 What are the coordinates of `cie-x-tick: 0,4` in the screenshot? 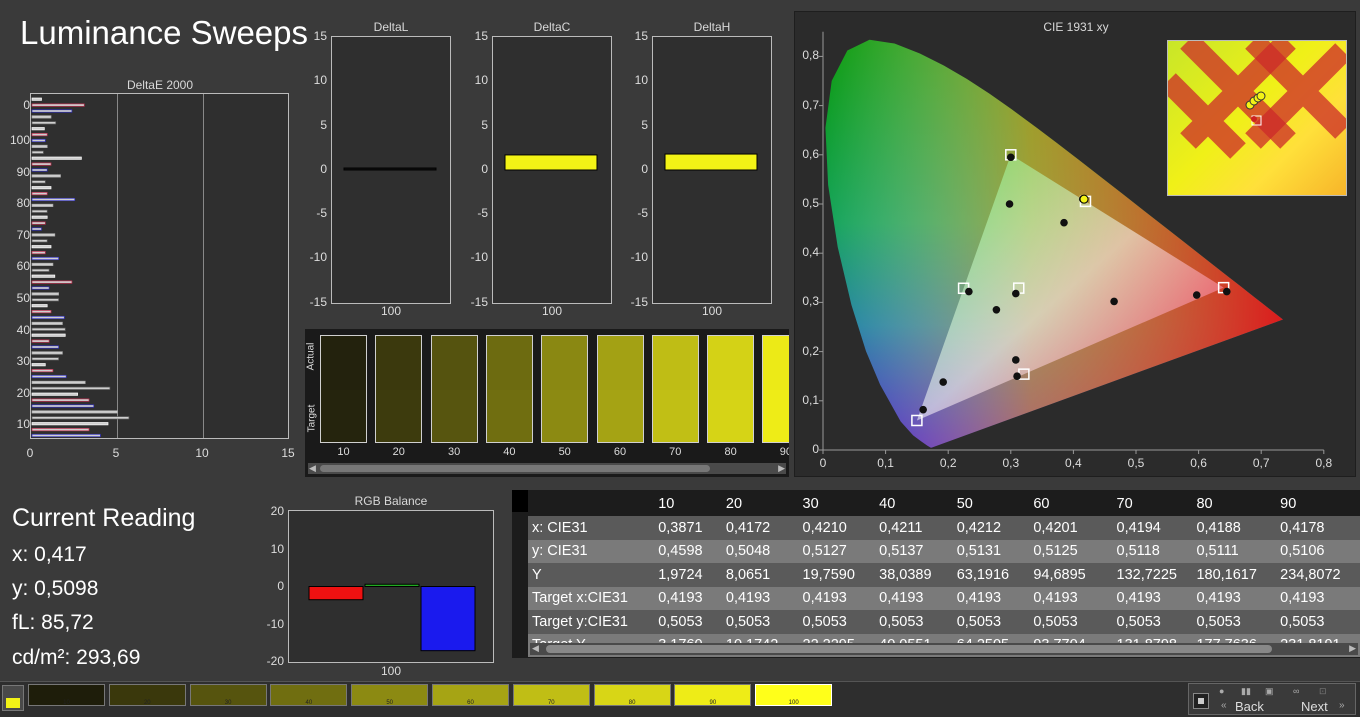 It's located at (1073, 463).